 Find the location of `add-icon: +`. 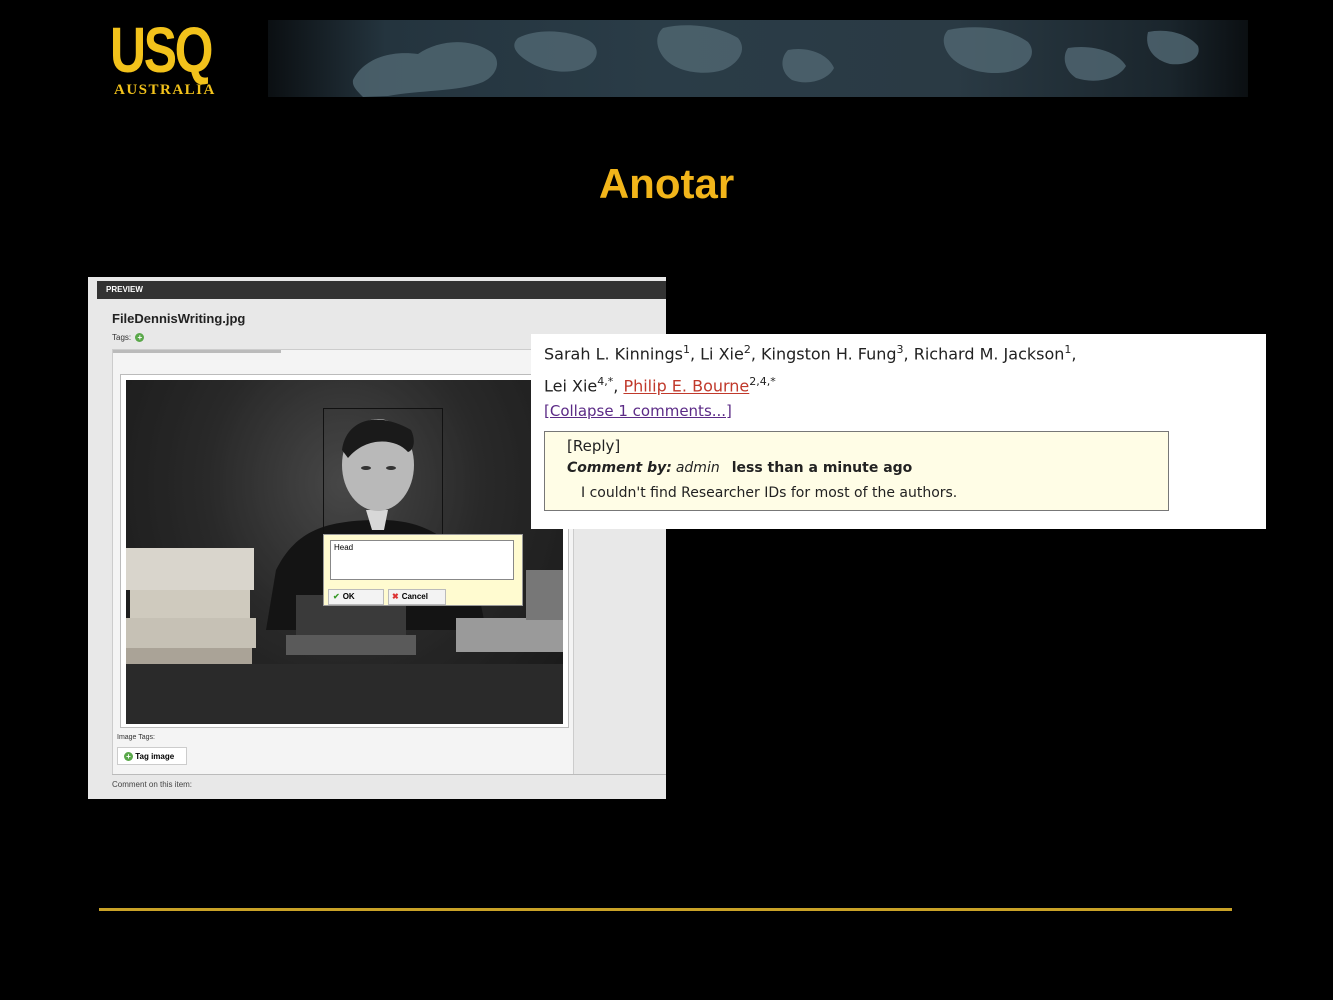

add-icon: + is located at coordinates (128, 757).